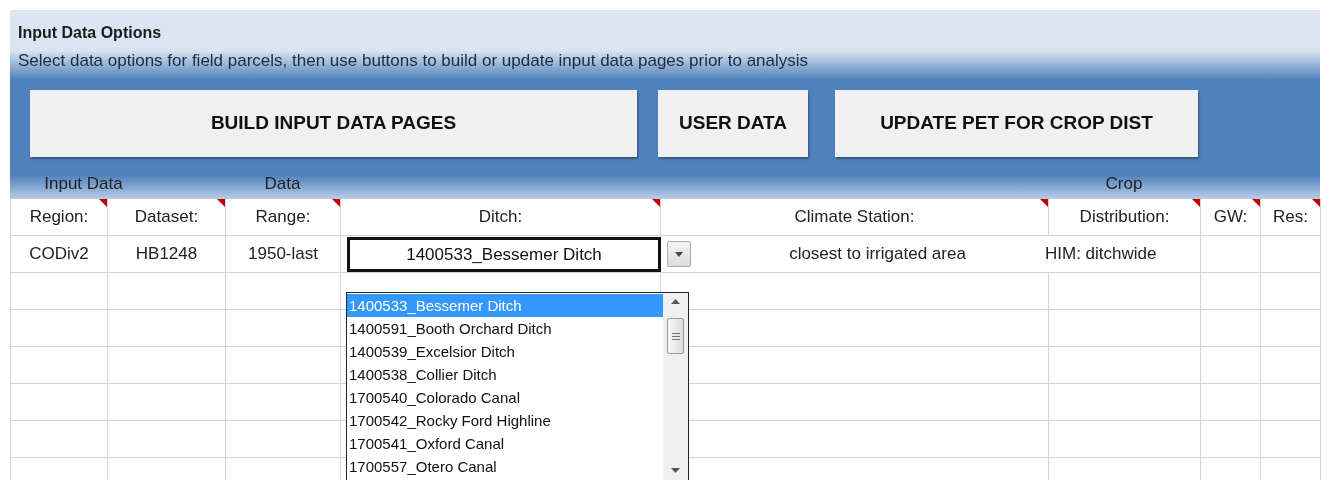 The height and width of the screenshot is (480, 1329). Describe the element at coordinates (333, 123) in the screenshot. I see `action-button: BUILD INPUT DATA PAGES` at that location.